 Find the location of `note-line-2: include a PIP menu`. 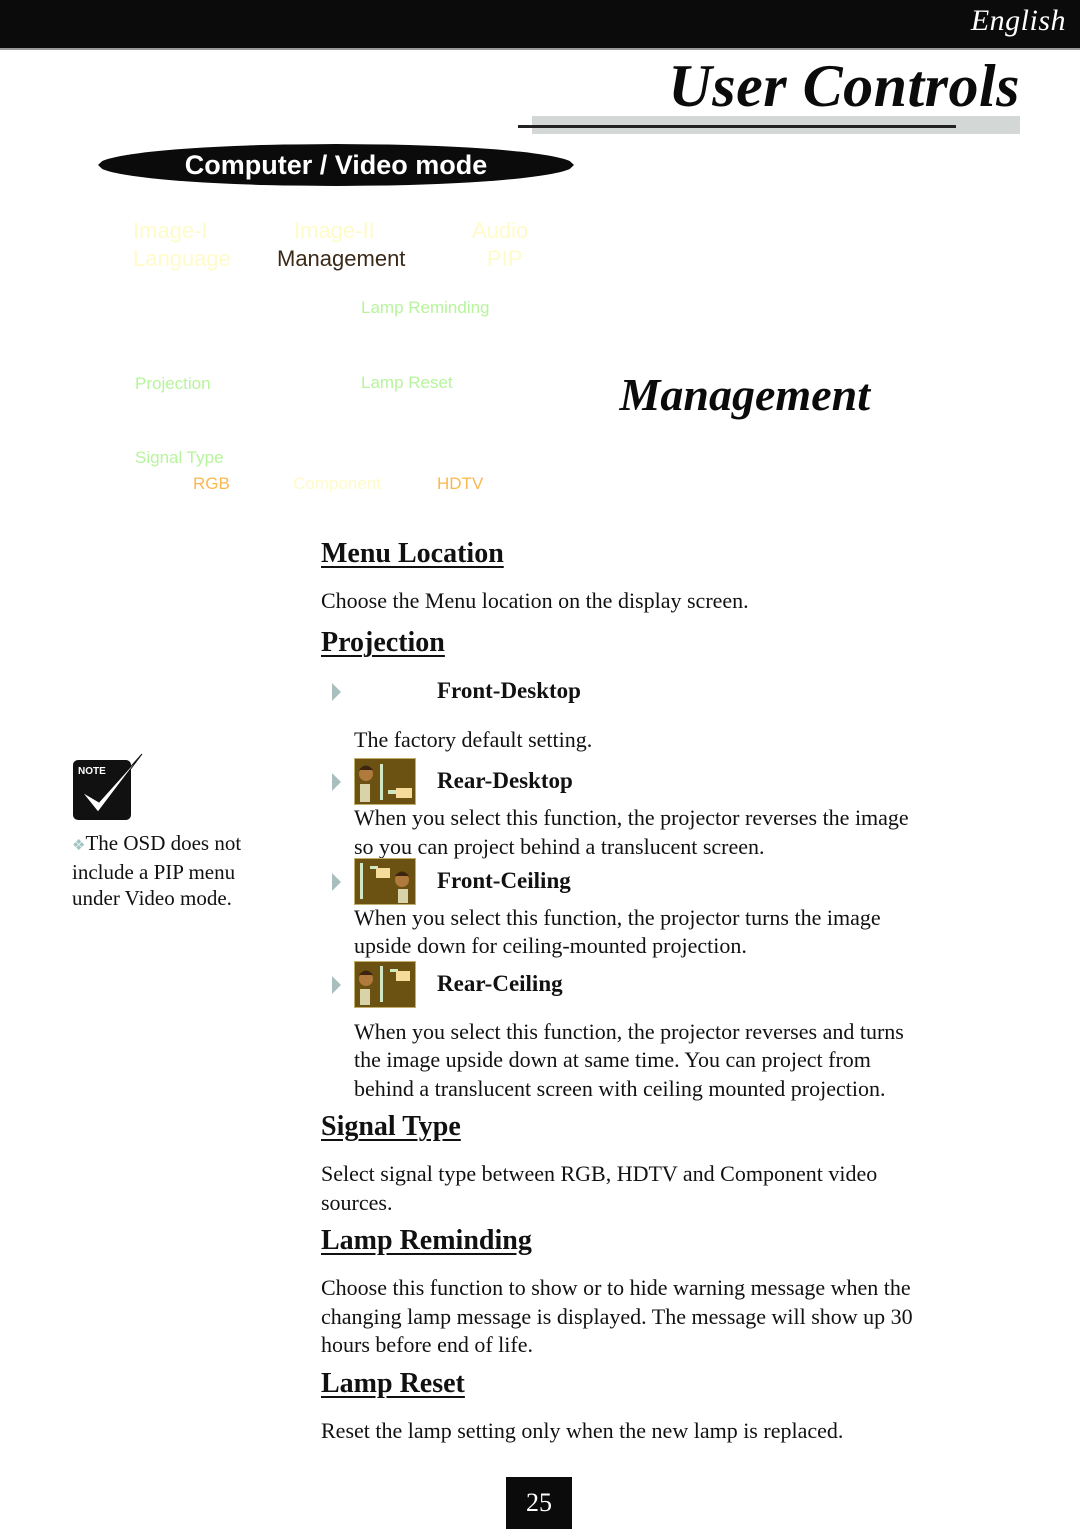

note-line-2: include a PIP menu is located at coordinates (154, 872).